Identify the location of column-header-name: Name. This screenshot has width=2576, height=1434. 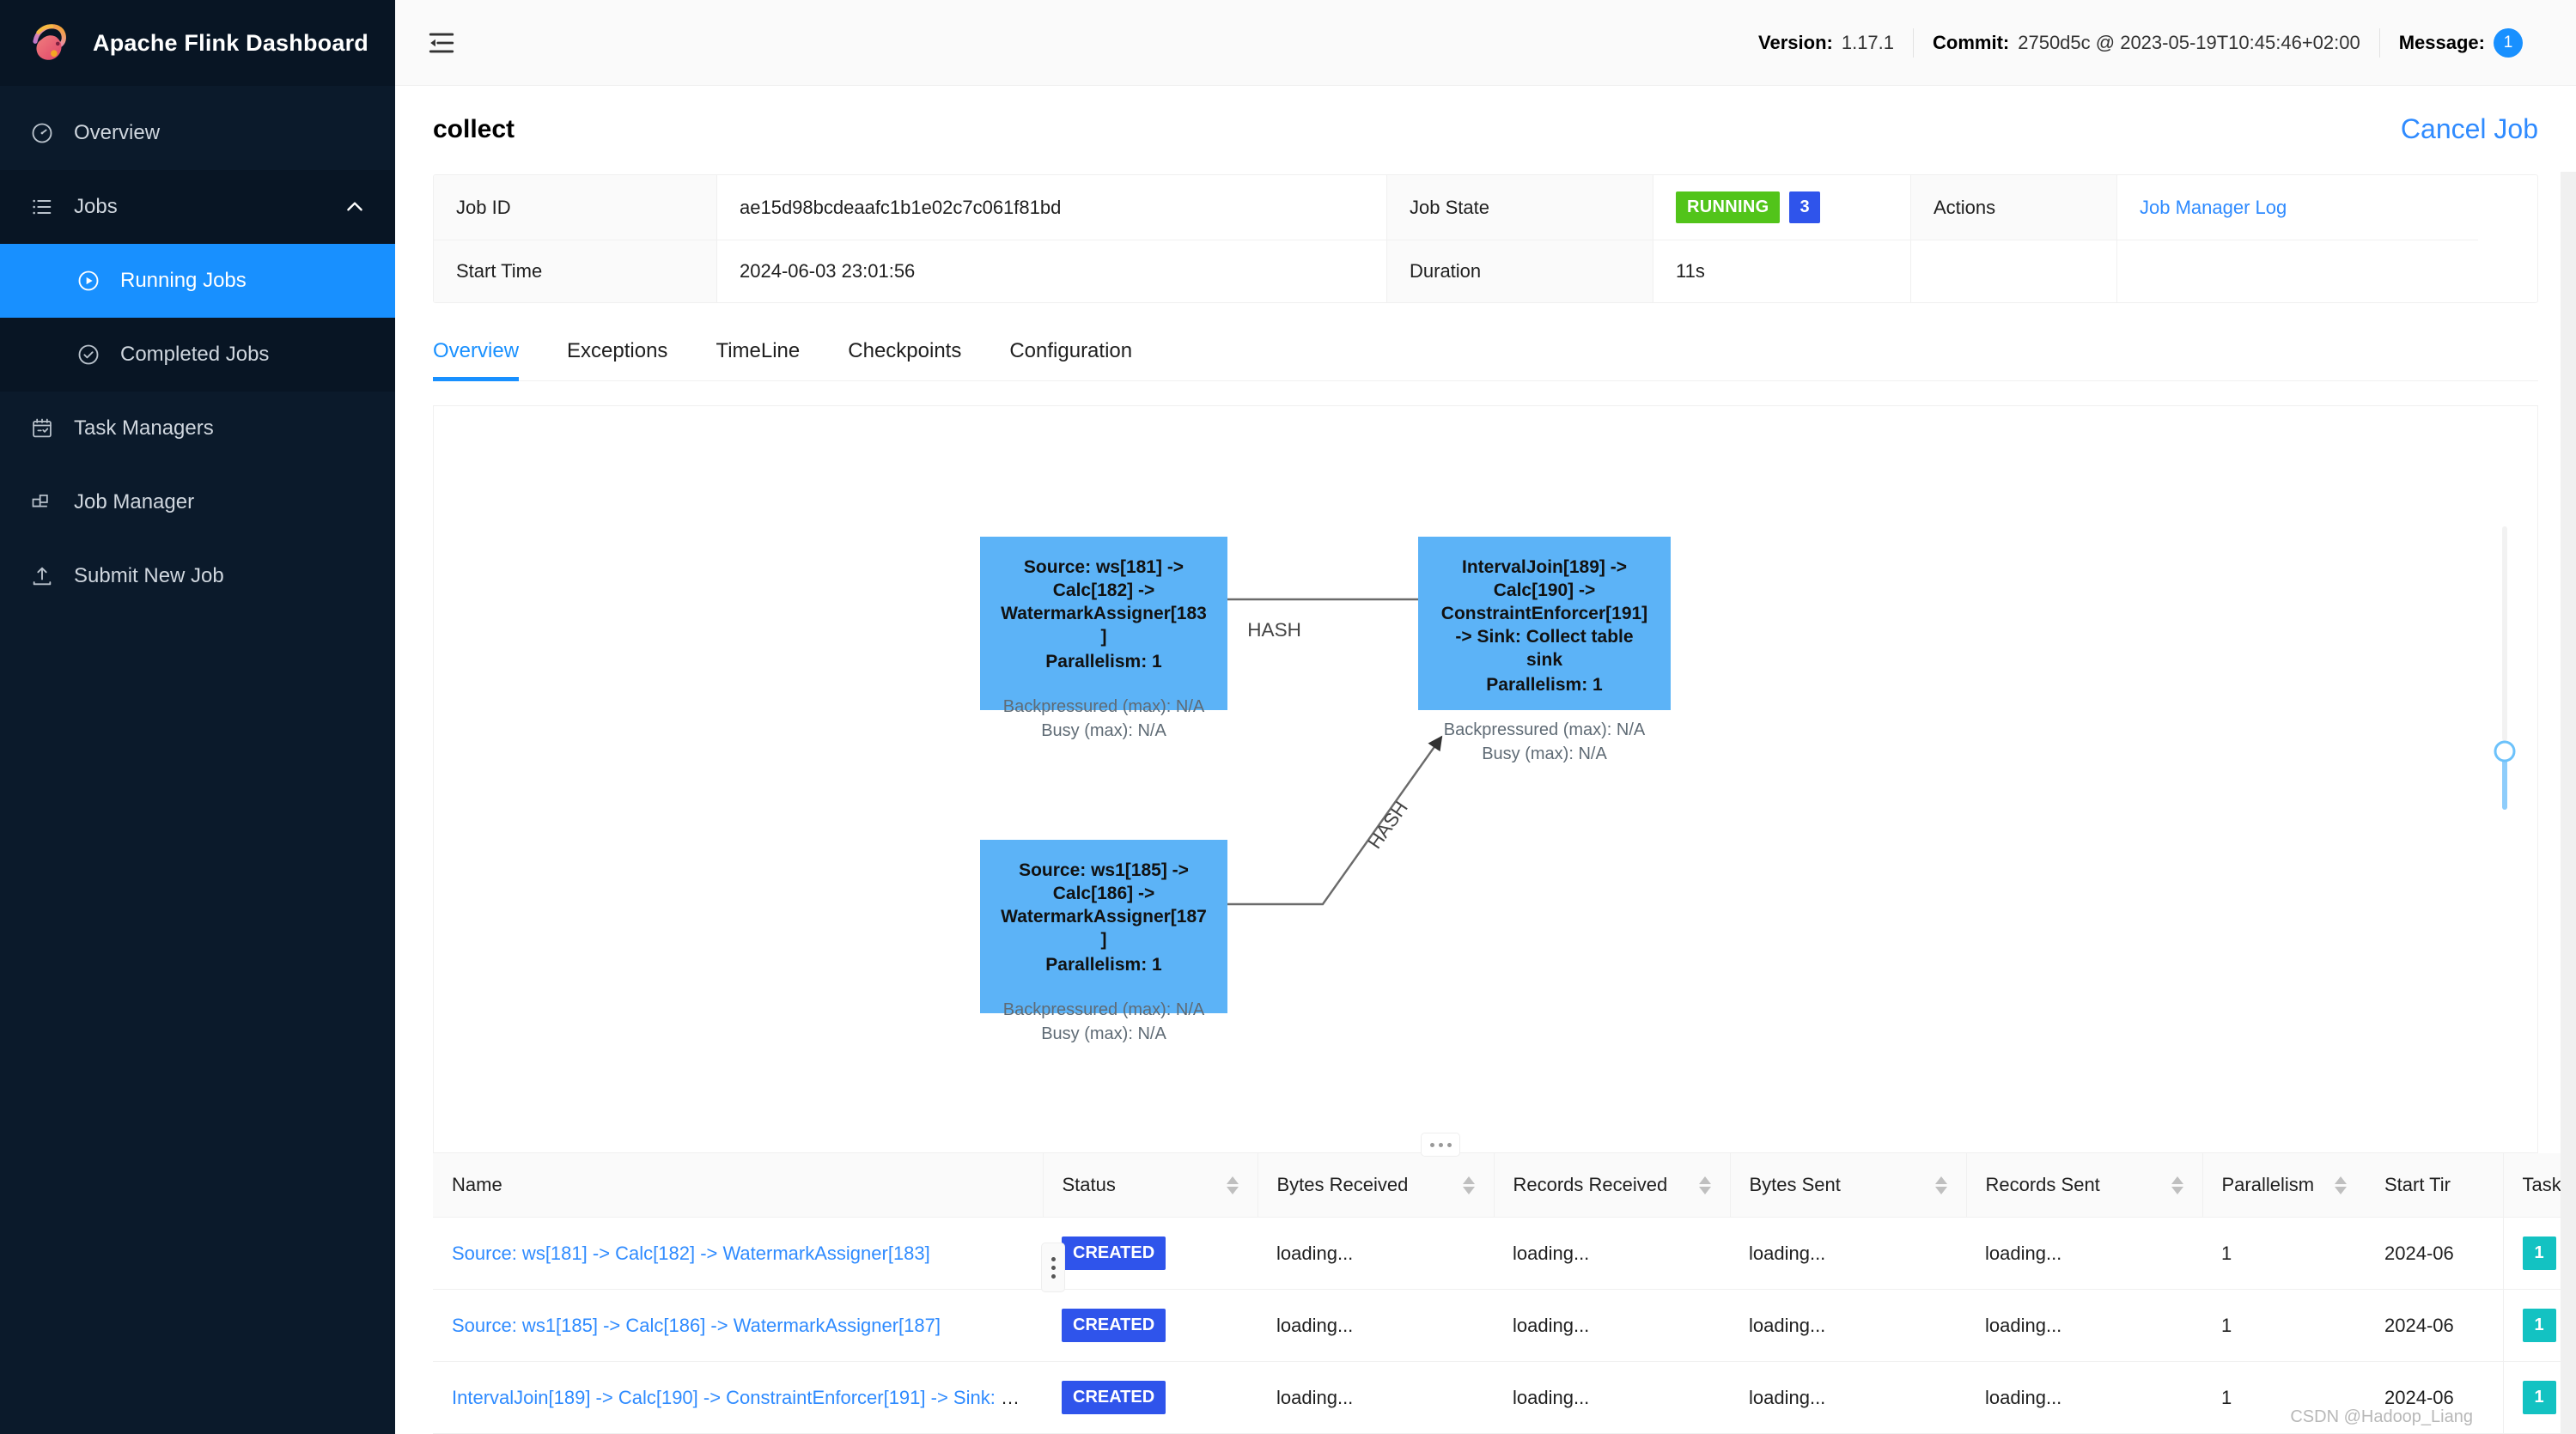
(738, 1185).